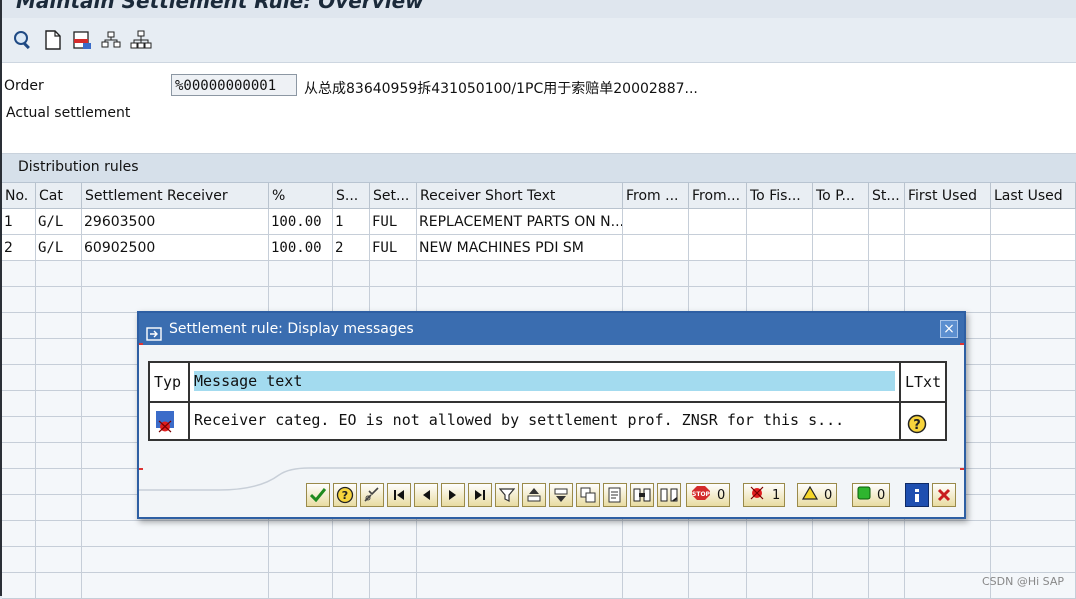 The image size is (1076, 599). I want to click on error-messages-filter: 1, so click(764, 495).